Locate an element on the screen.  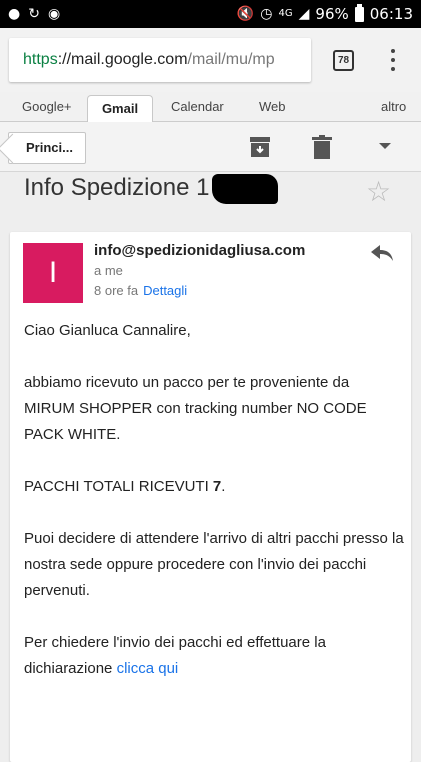
email-greeting: Ciao Gianluca Cannalire, is located at coordinates (107, 330).